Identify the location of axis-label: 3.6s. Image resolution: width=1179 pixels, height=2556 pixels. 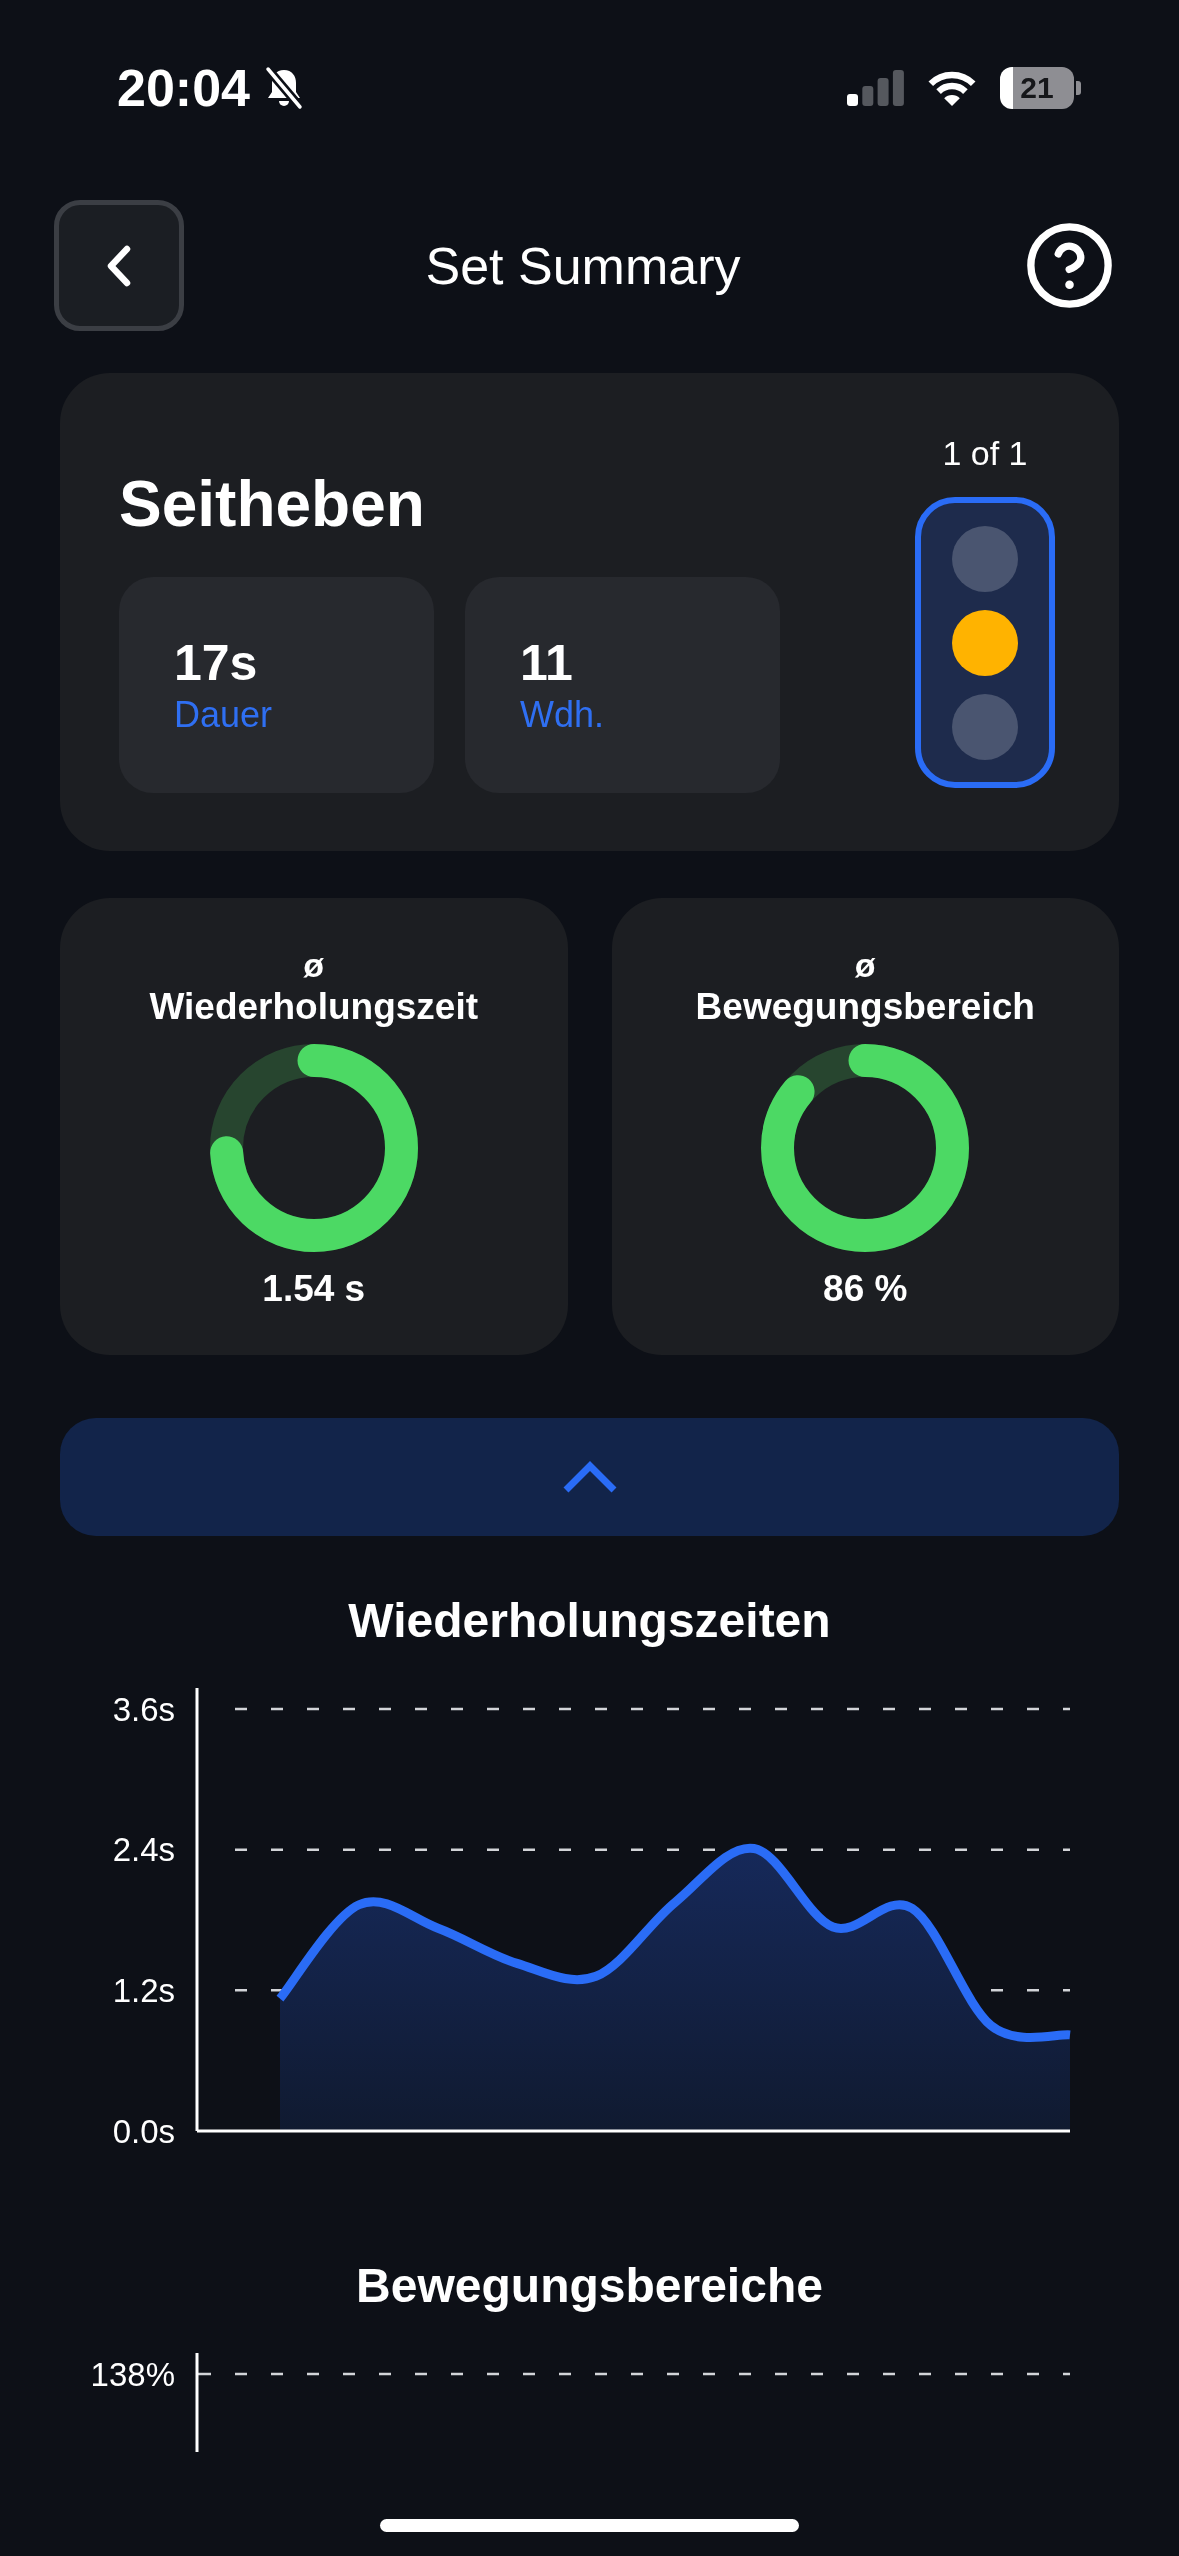
(143, 1709).